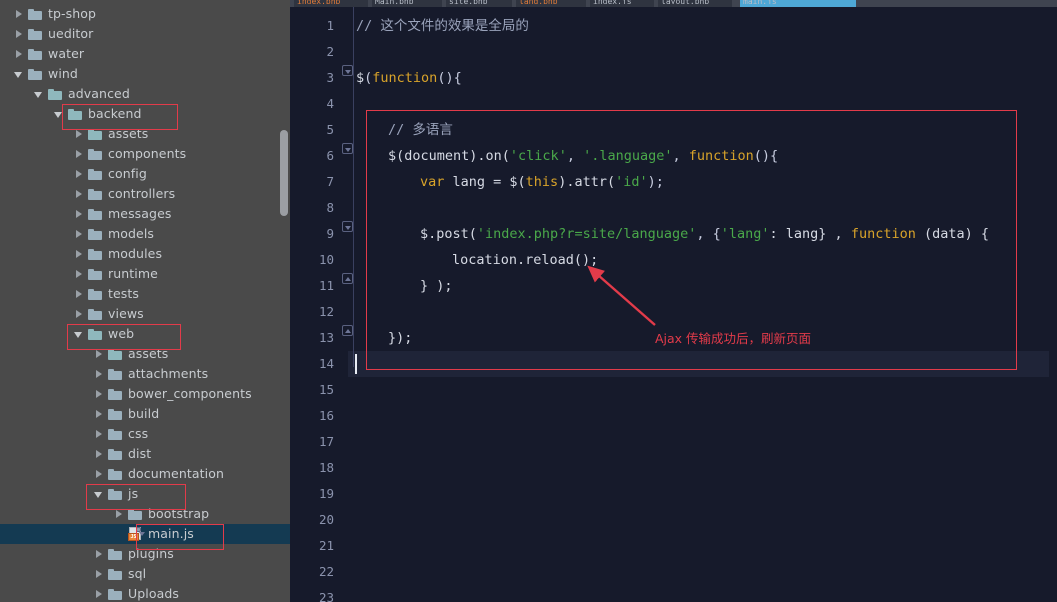 This screenshot has width=1057, height=602. What do you see at coordinates (145, 234) in the screenshot?
I see `folder-item-models: models` at bounding box center [145, 234].